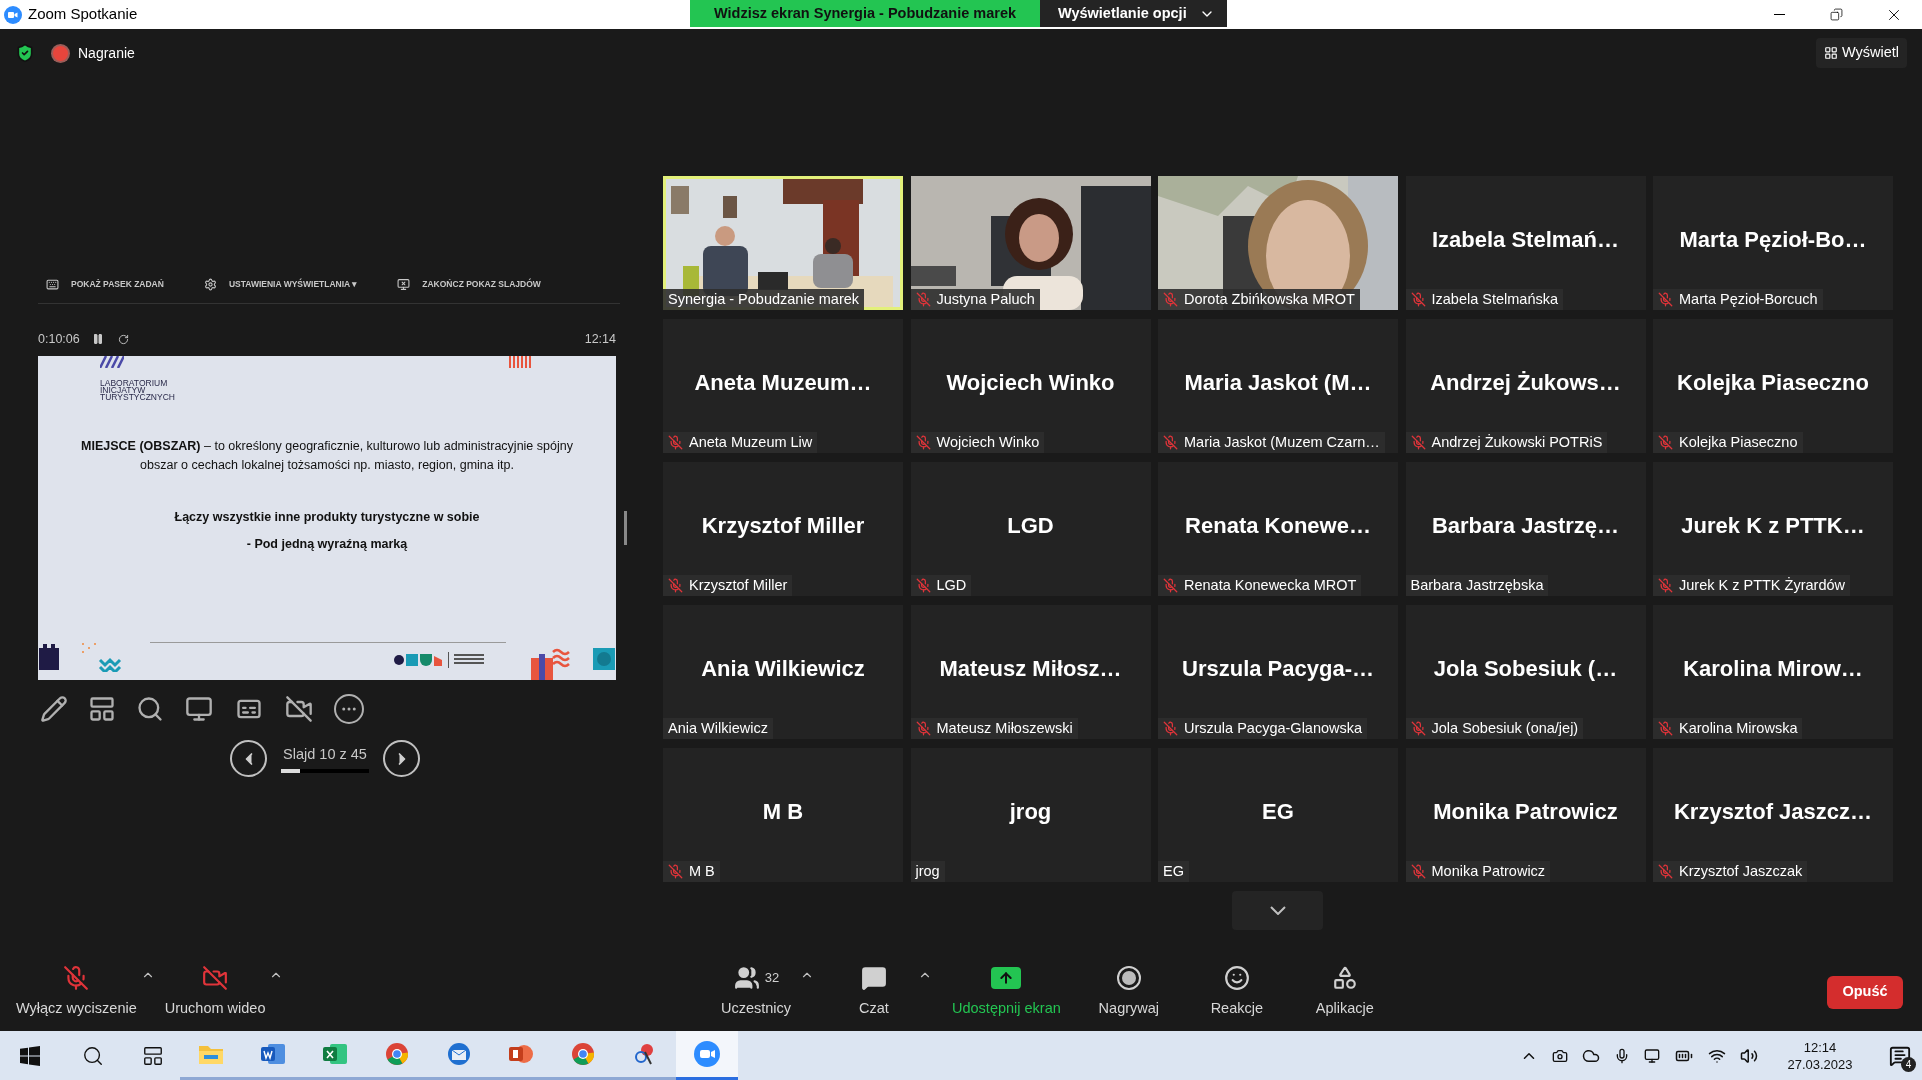  Describe the element at coordinates (1749, 1055) in the screenshot. I see `volume-icon` at that location.